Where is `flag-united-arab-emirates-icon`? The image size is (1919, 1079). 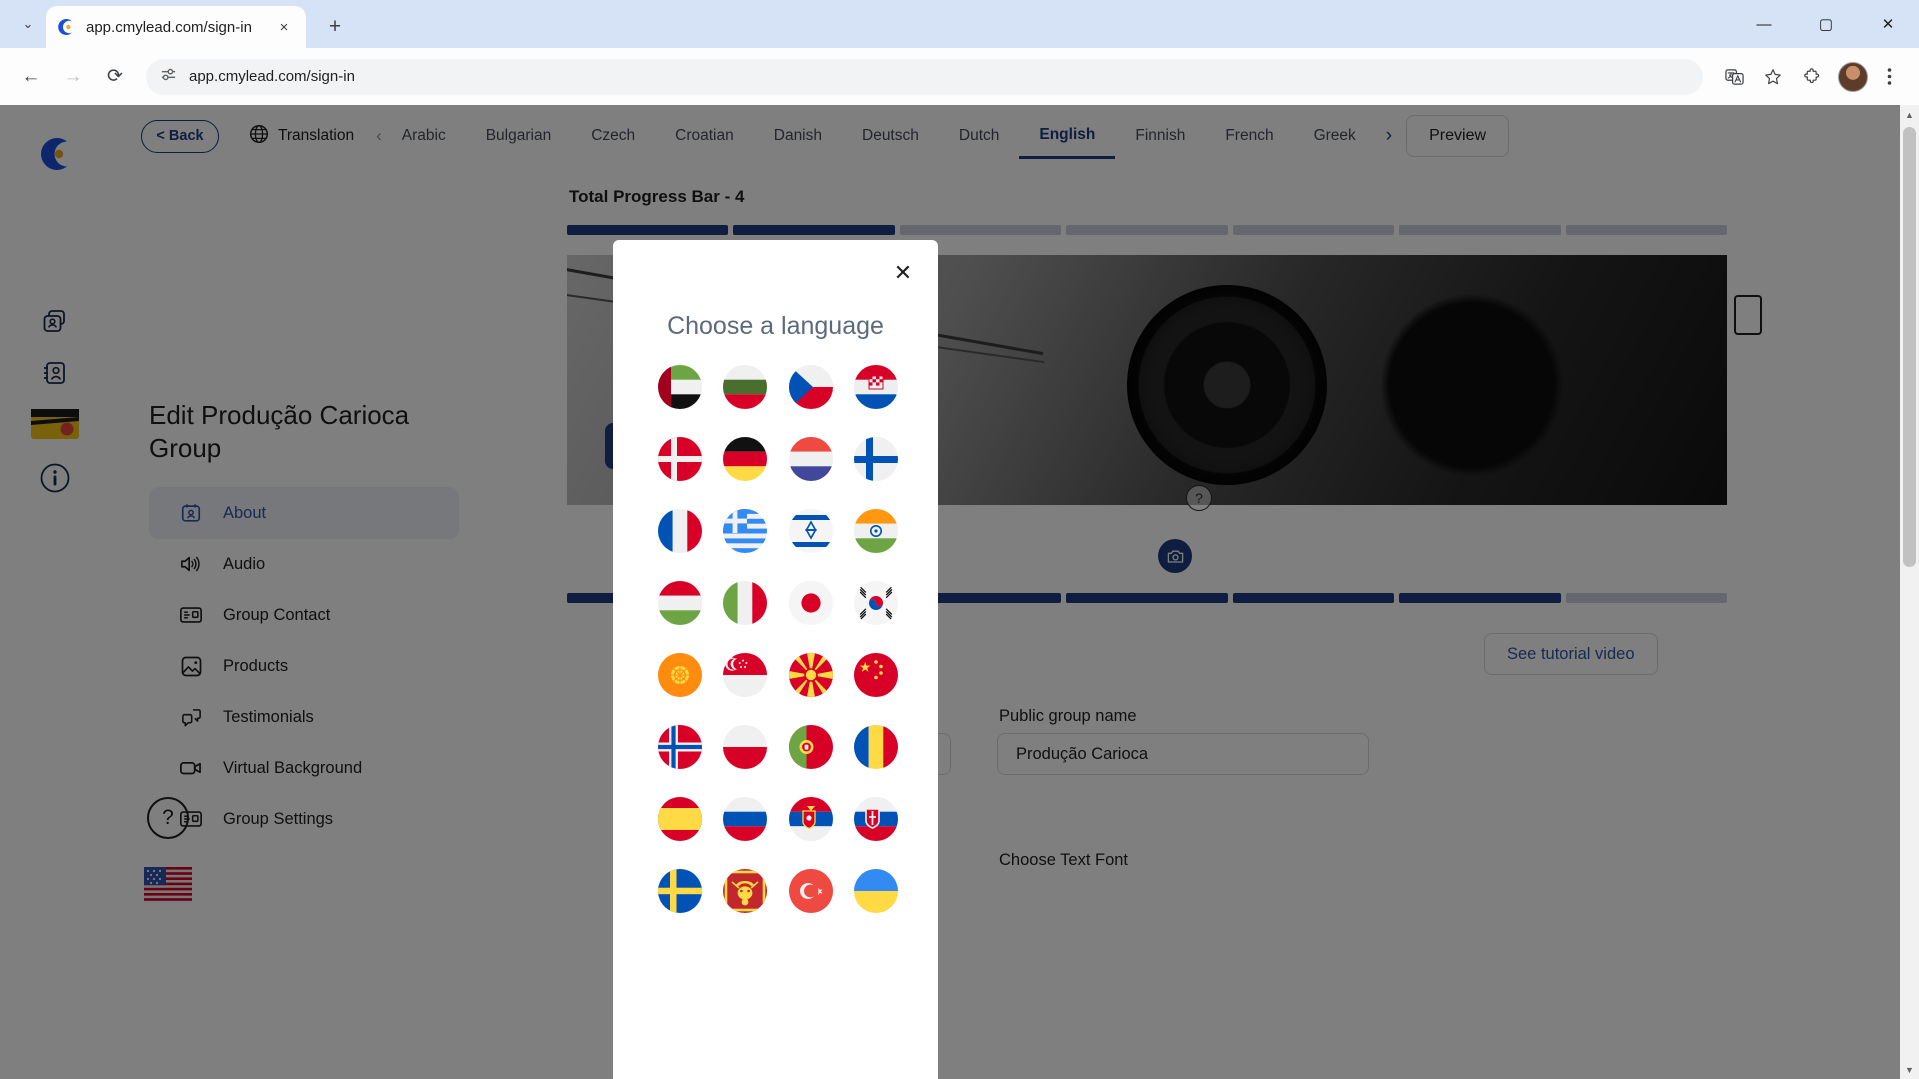 flag-united-arab-emirates-icon is located at coordinates (679, 387).